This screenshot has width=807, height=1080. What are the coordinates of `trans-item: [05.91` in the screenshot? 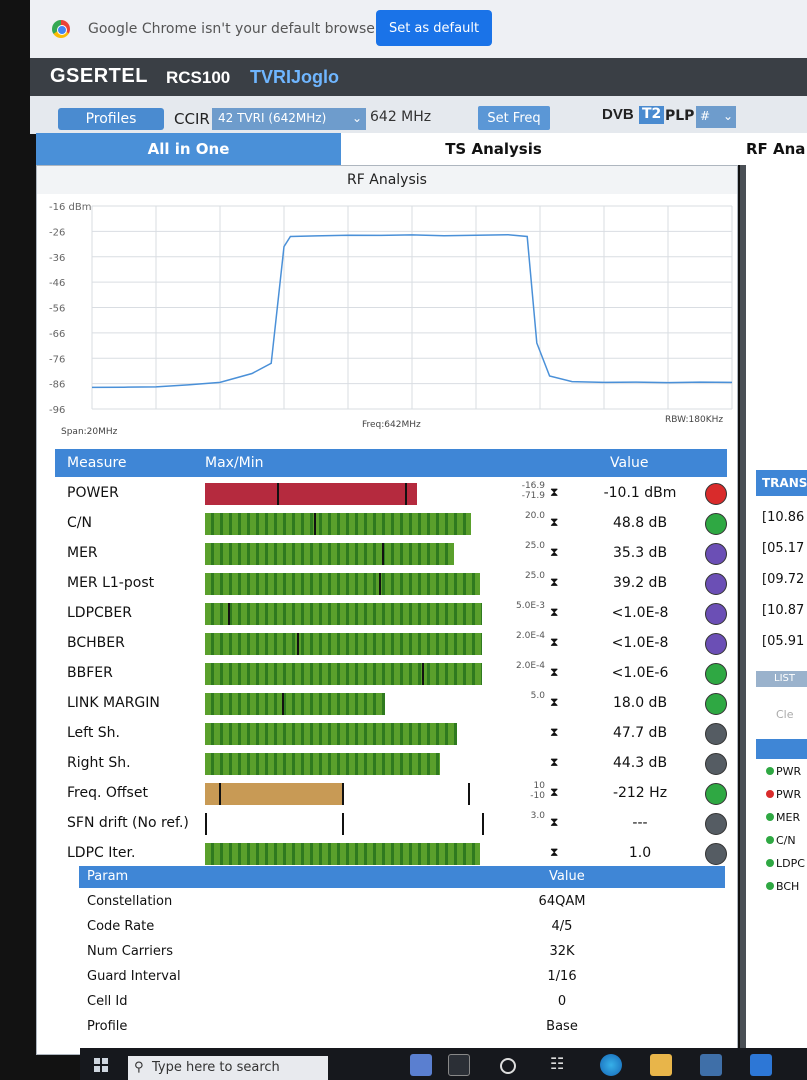 It's located at (783, 641).